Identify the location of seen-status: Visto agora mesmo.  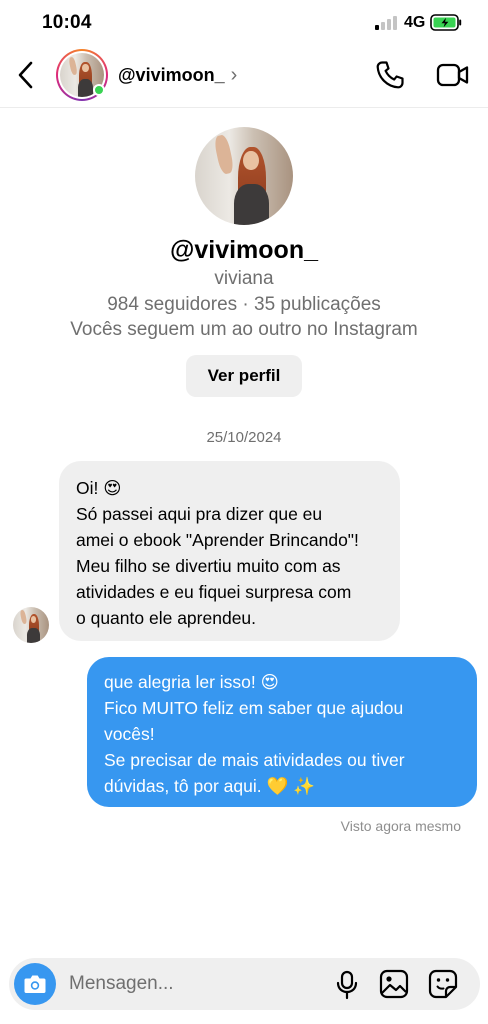
(400, 826).